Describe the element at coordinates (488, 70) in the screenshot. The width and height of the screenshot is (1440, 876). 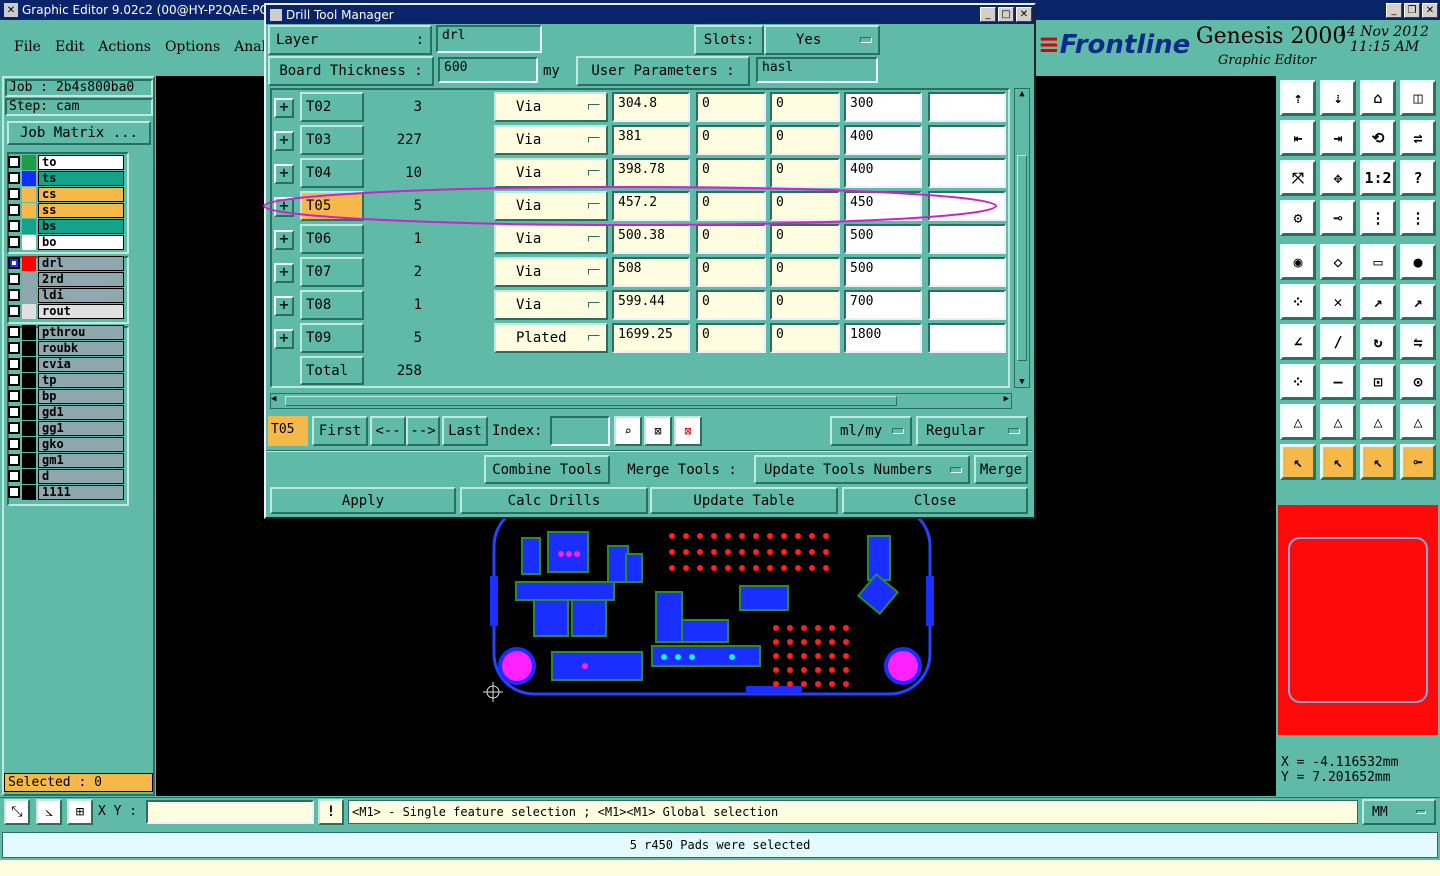
I see `thickness-input: 600` at that location.